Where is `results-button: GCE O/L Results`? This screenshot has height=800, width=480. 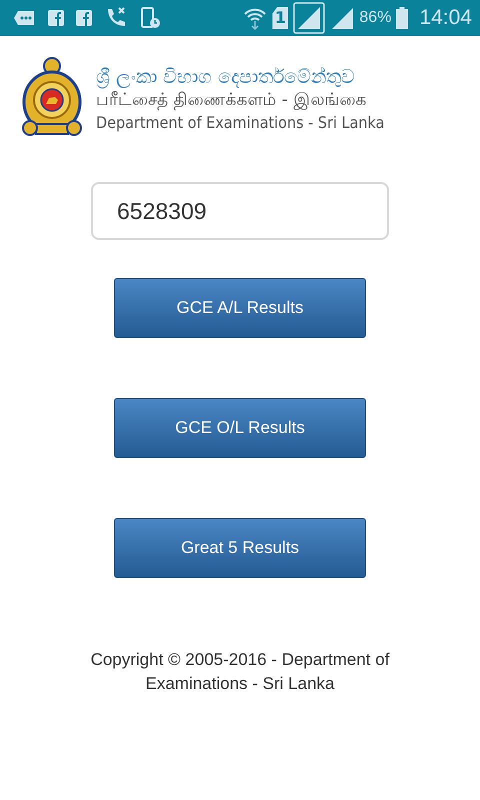 results-button: GCE O/L Results is located at coordinates (240, 428).